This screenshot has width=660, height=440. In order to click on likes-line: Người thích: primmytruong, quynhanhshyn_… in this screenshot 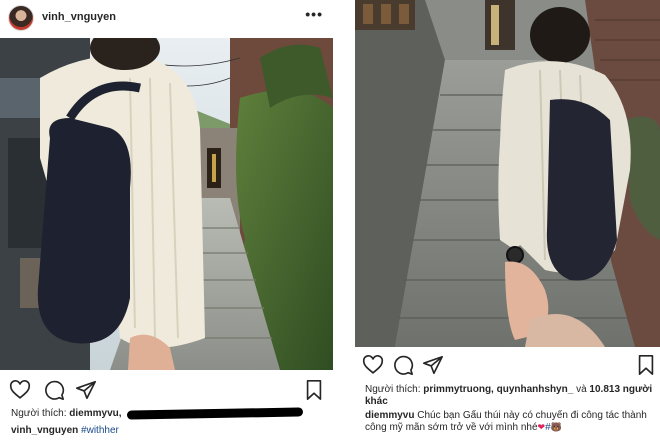, I will do `click(510, 396)`.